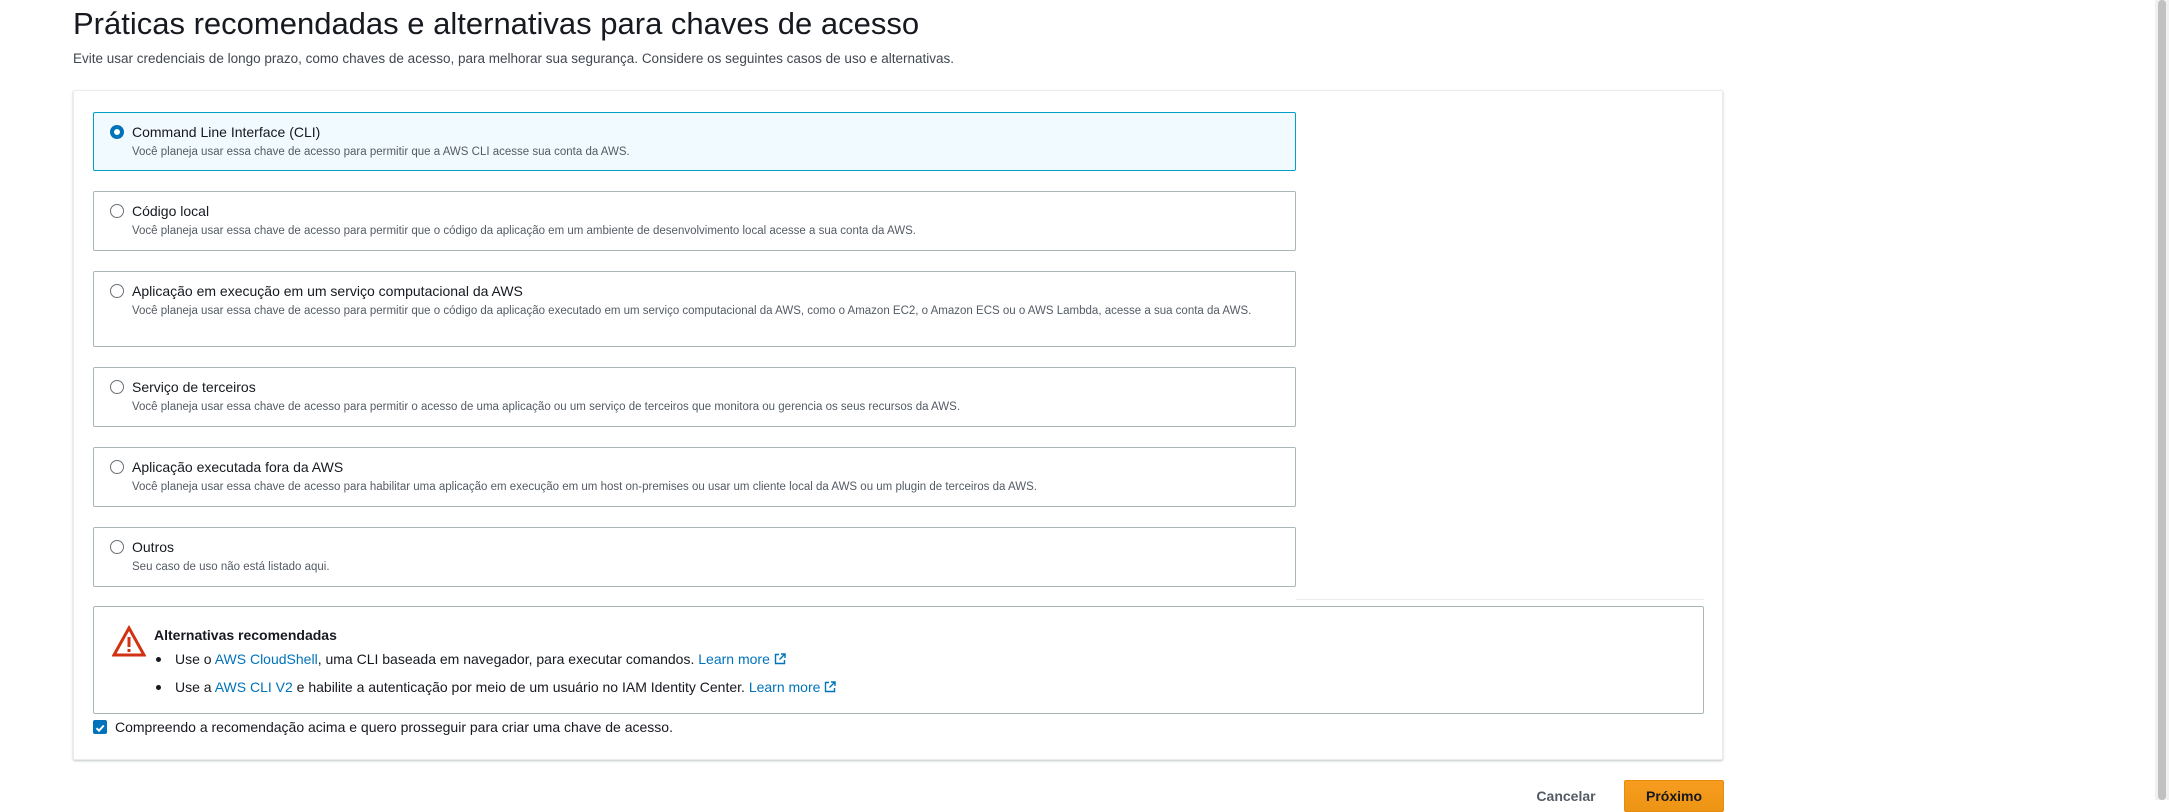 The image size is (2169, 812). What do you see at coordinates (195, 687) in the screenshot?
I see `item-text: Use a` at bounding box center [195, 687].